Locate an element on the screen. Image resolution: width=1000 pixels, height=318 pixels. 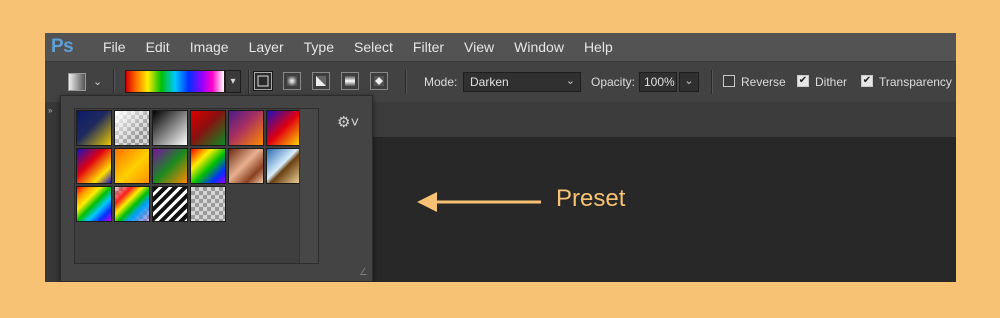
mode-value: Darken is located at coordinates (489, 82).